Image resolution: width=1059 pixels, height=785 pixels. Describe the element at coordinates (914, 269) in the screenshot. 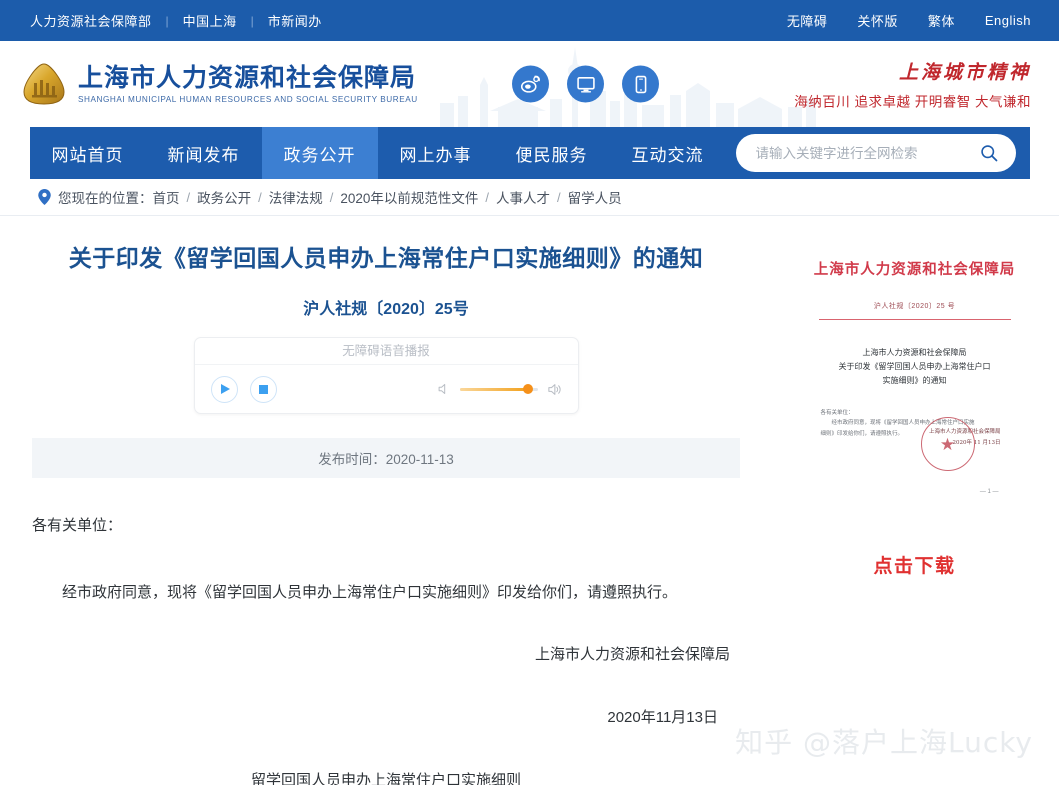

I see `preview-letterhead: 上海市人力资源和社会保障局` at that location.